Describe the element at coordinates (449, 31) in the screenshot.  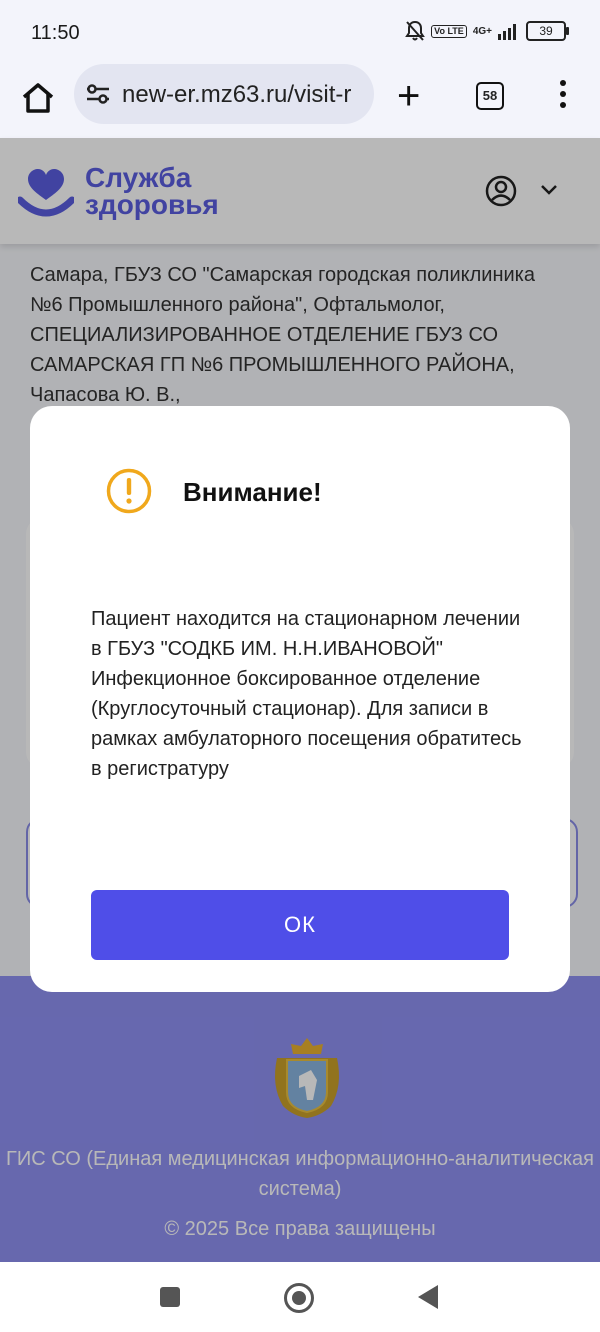
I see `volte-icon: Vo LTE` at that location.